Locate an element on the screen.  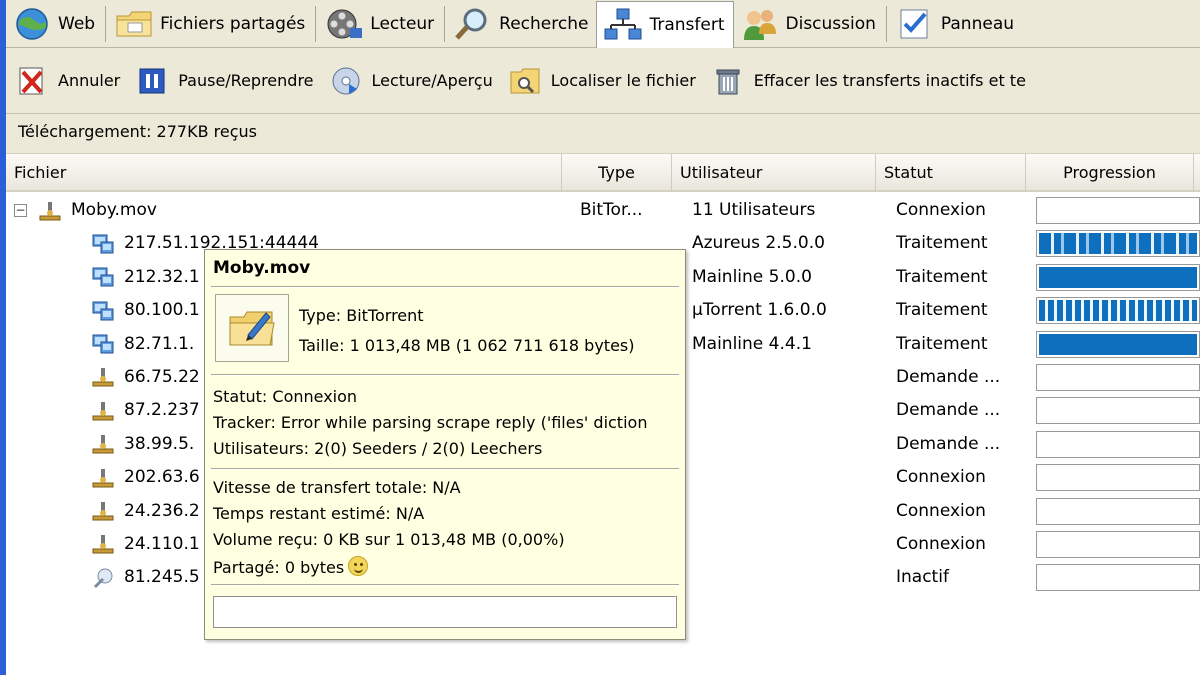
status-cell: Inactif is located at coordinates (922, 577).